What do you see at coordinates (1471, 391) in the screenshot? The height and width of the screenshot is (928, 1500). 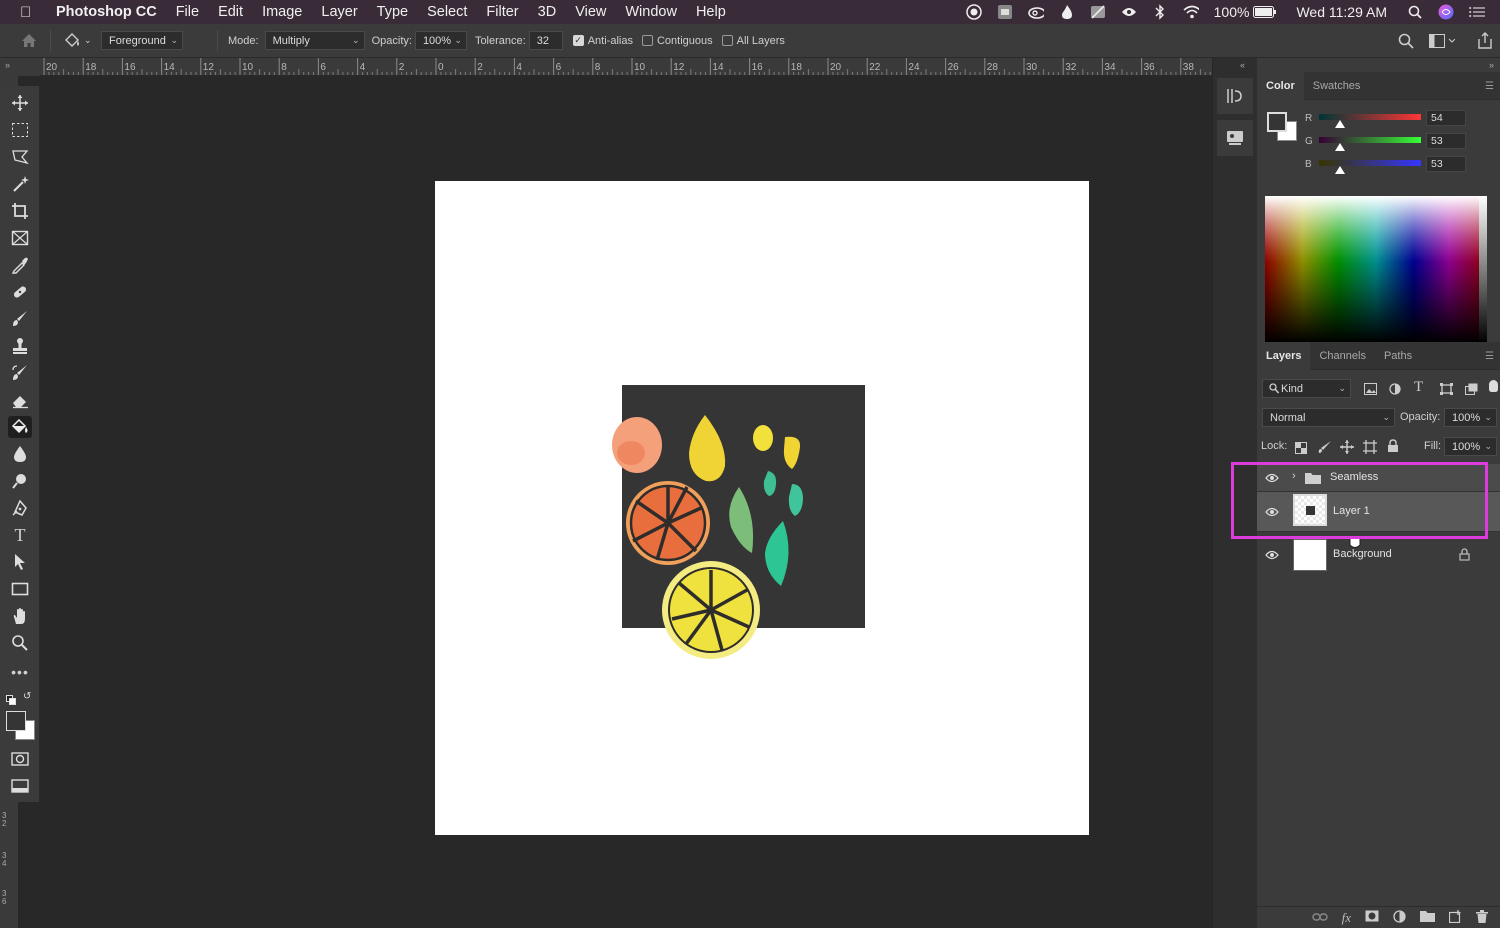 I see `smart-object-filter-icon` at bounding box center [1471, 391].